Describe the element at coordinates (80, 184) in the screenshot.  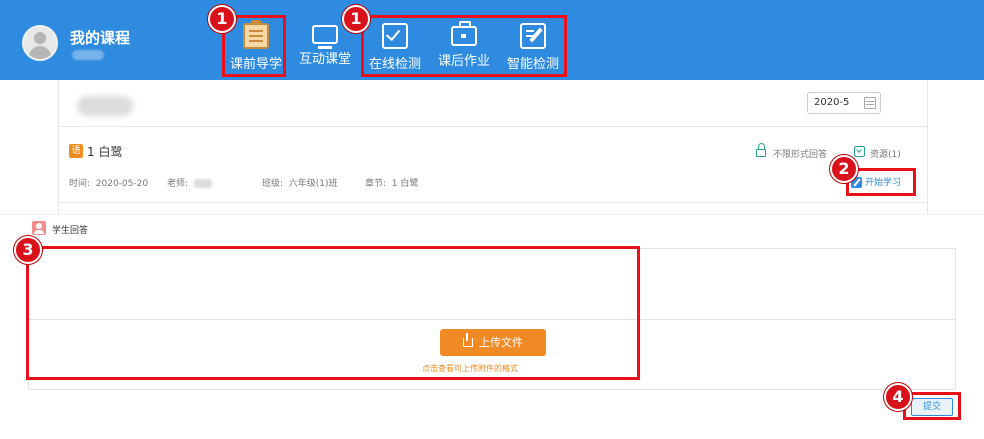
I see `time-label: 时间:` at that location.